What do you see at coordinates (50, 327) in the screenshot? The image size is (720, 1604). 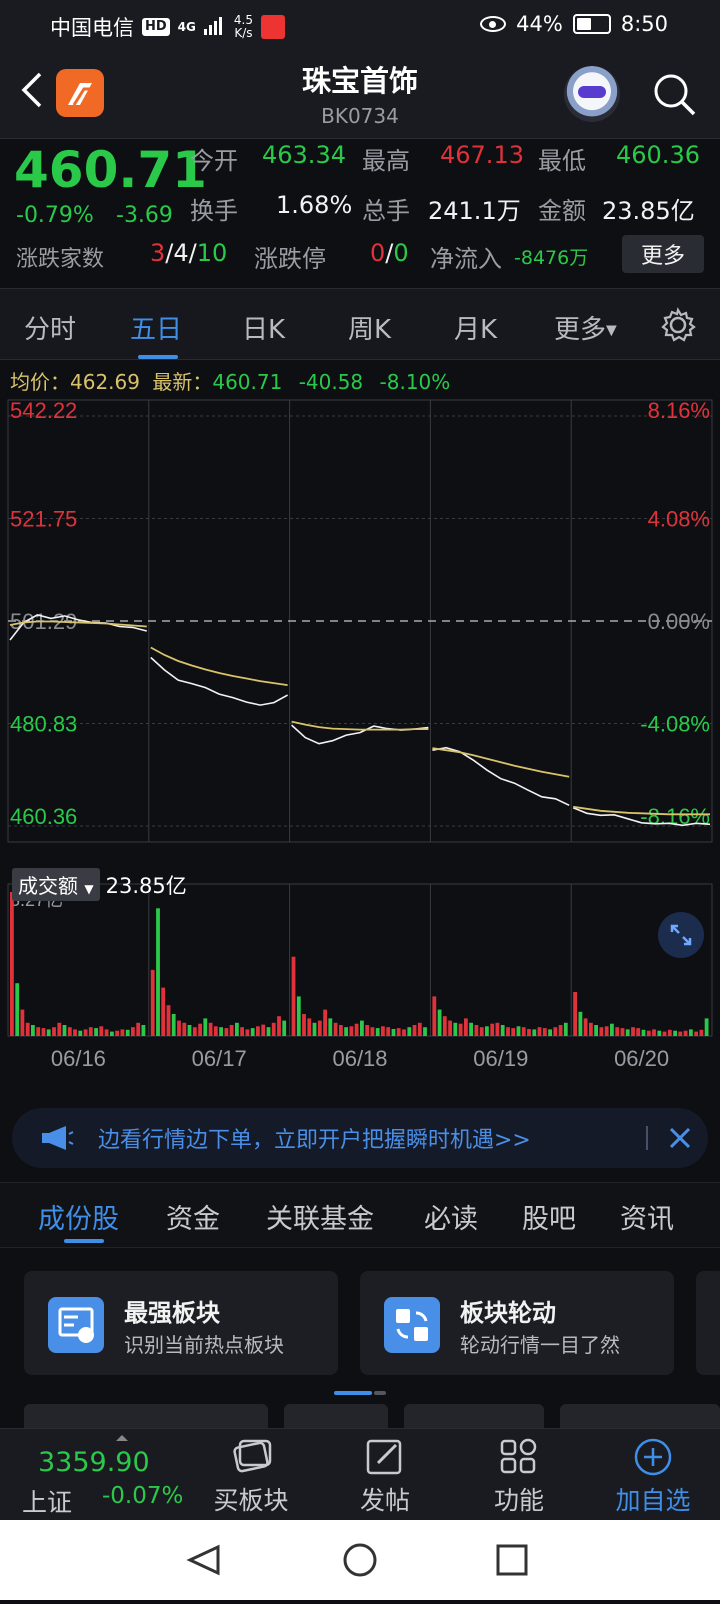 I see `tab-intraday: 分时` at bounding box center [50, 327].